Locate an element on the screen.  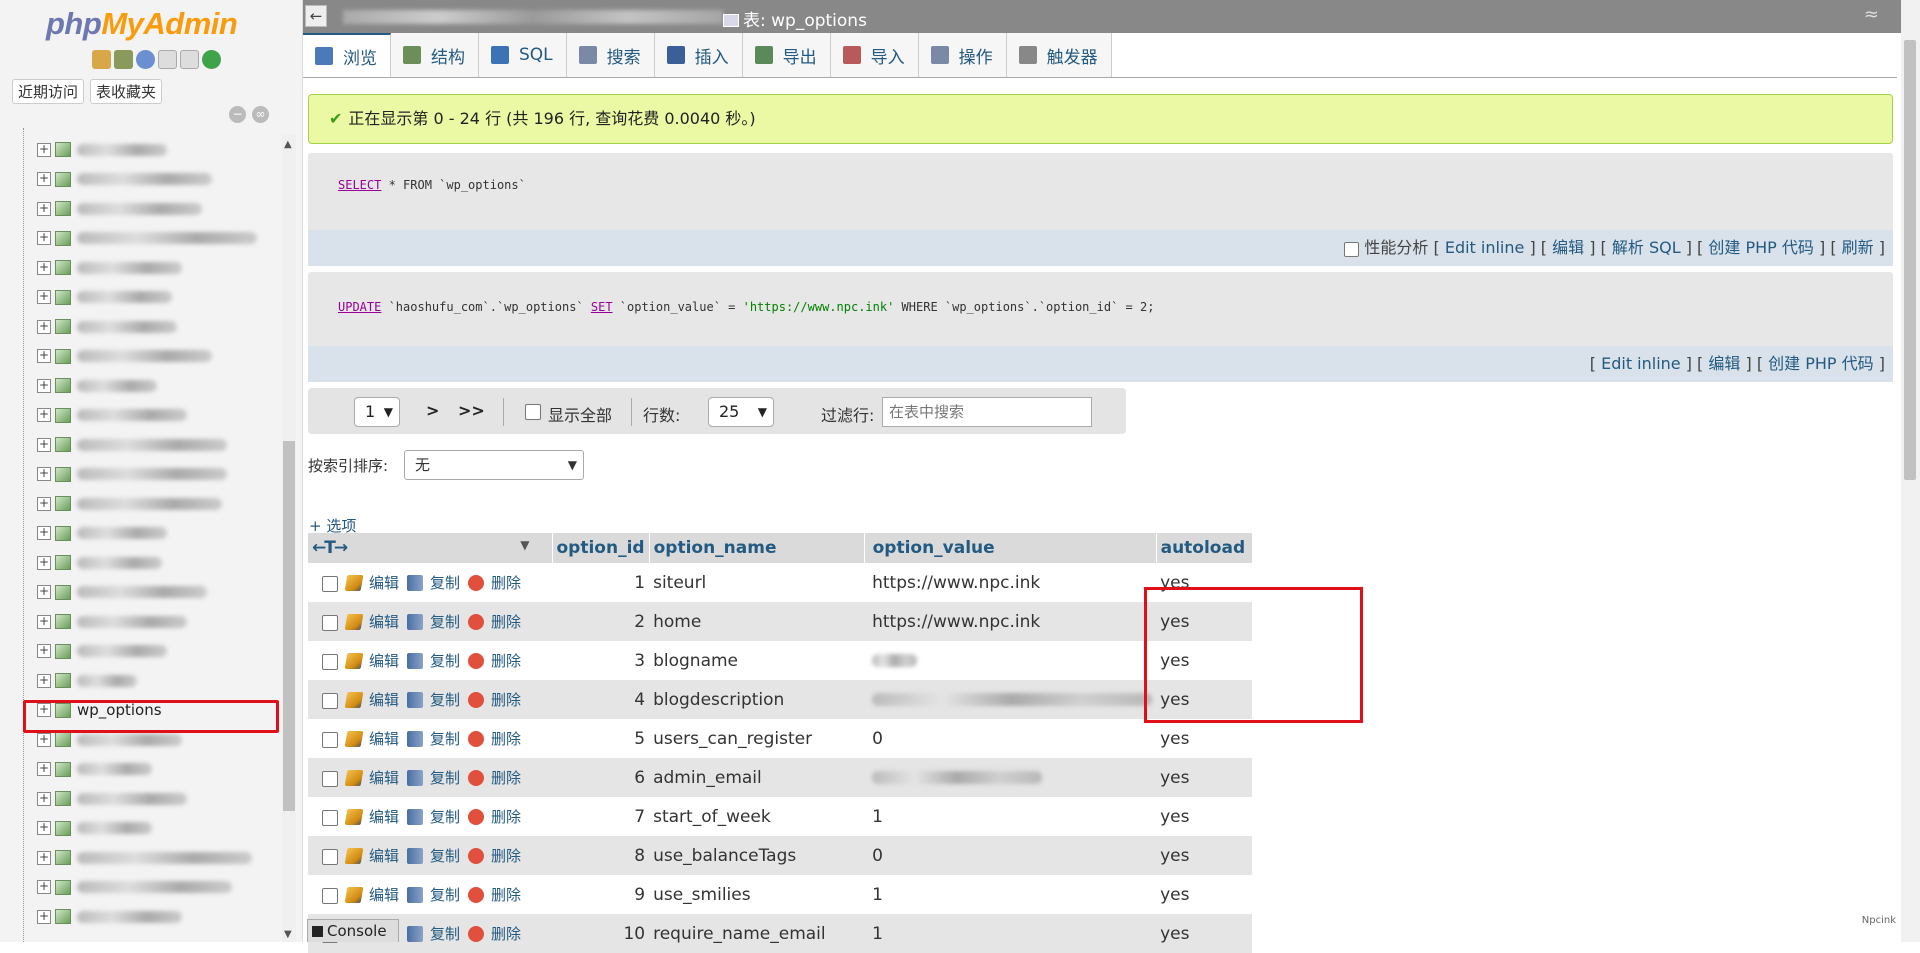
reload-icon is located at coordinates (211, 59).